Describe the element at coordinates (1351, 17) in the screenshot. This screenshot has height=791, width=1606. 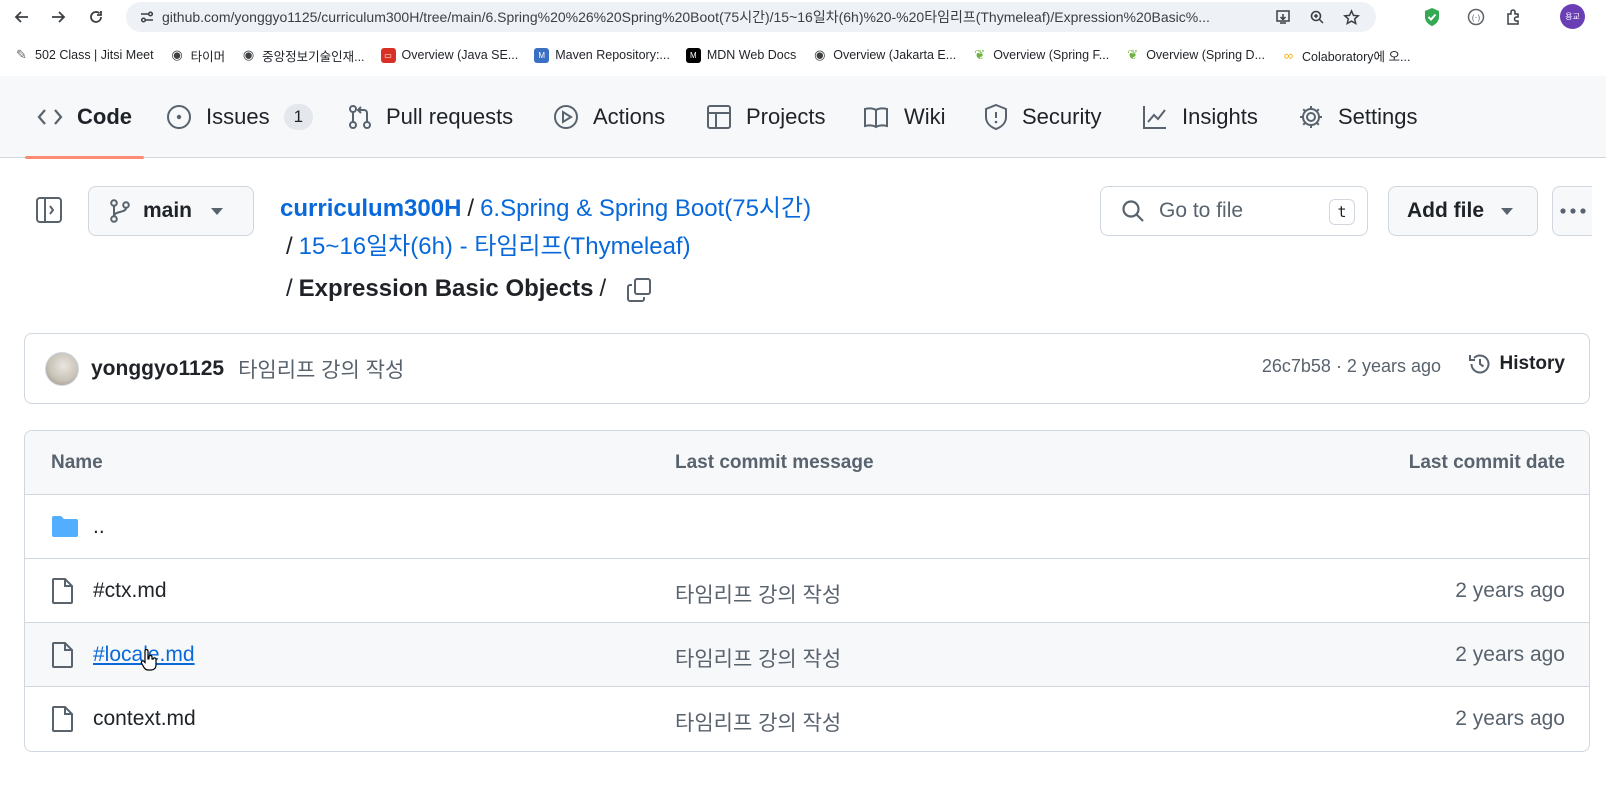
I see `bookmark-star-icon` at that location.